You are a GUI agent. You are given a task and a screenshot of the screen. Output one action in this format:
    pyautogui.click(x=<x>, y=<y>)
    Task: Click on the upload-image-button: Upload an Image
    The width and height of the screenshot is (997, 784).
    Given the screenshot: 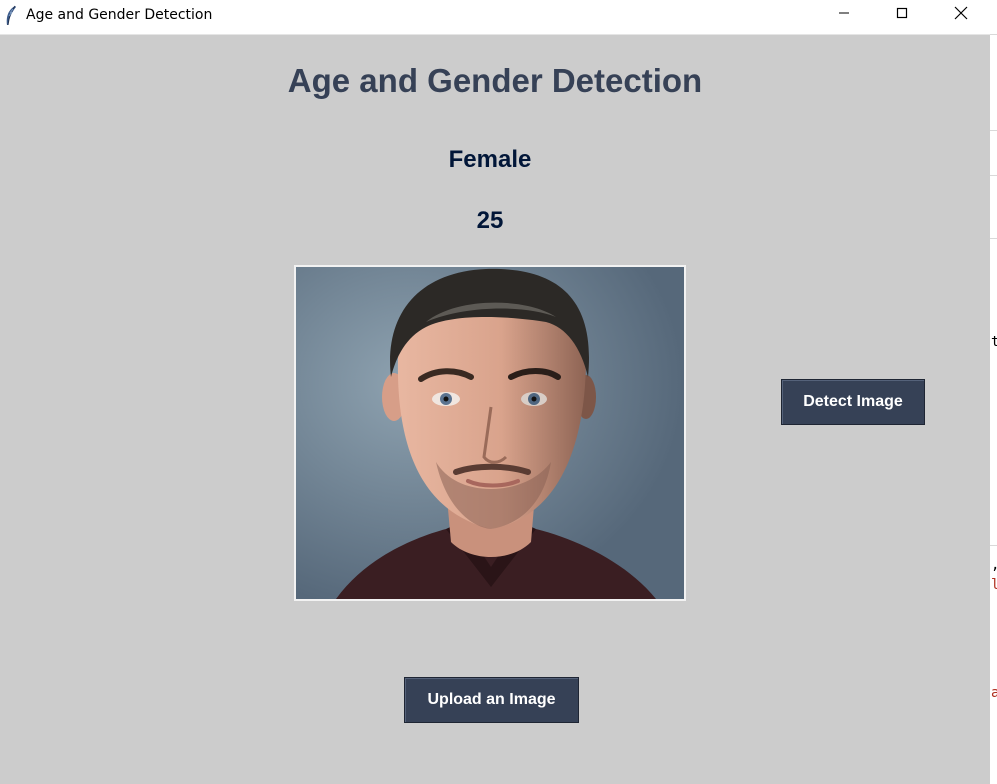 What is the action you would take?
    pyautogui.click(x=491, y=700)
    